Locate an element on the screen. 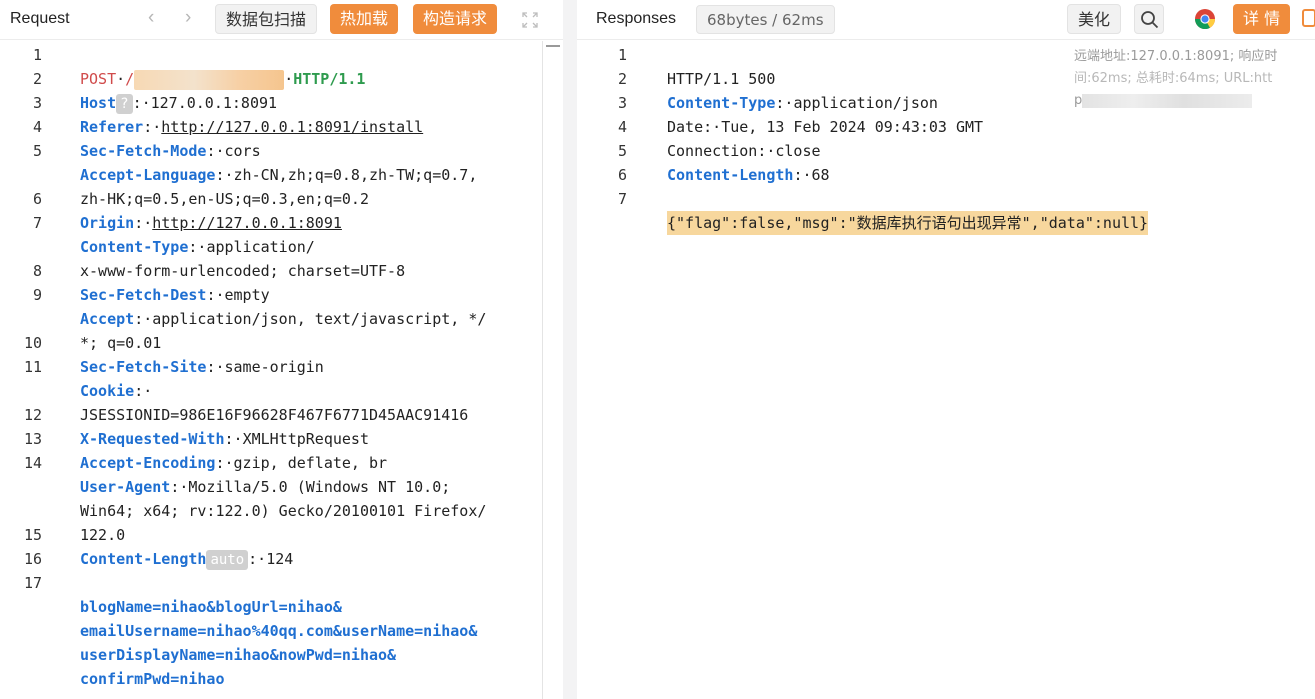 Image resolution: width=1315 pixels, height=699 pixels. beautify-button: 美化 is located at coordinates (1094, 19).